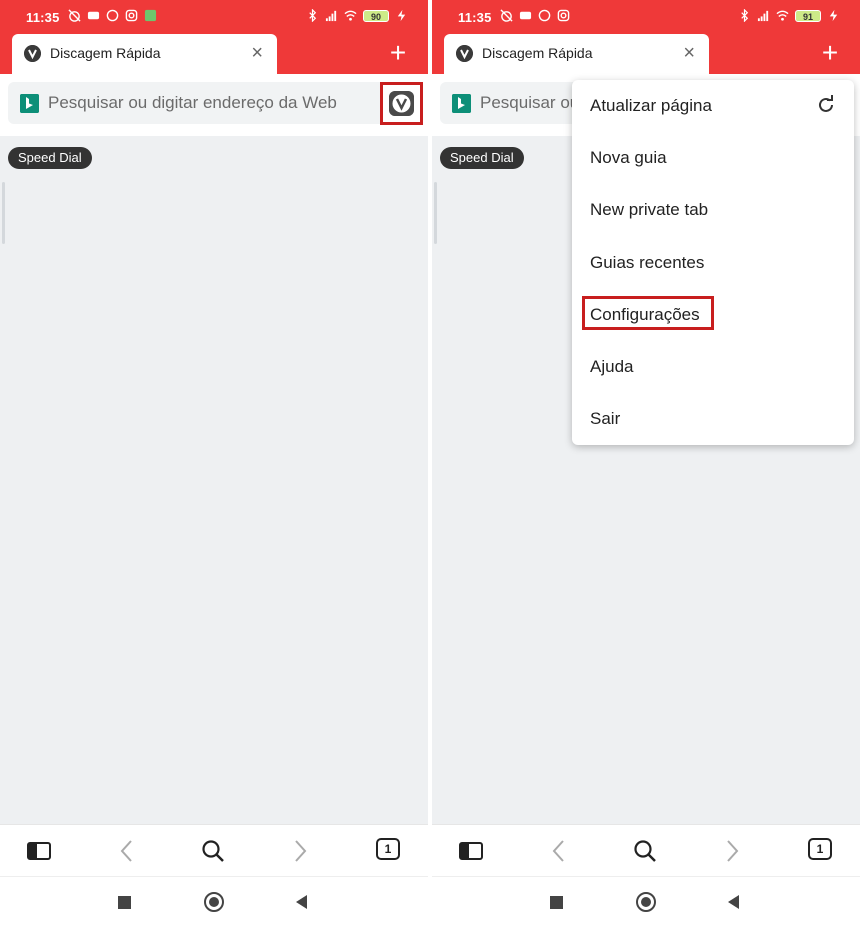  What do you see at coordinates (647, 262) in the screenshot?
I see `menu-item-label: Guias recentes` at bounding box center [647, 262].